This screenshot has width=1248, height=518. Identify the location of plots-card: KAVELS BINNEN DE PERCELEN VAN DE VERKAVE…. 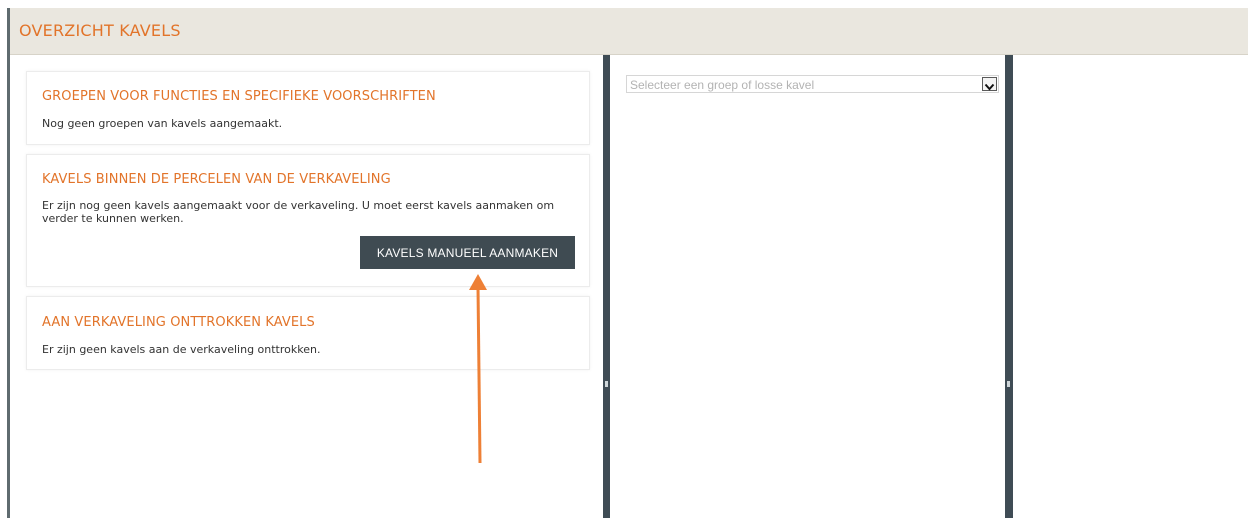
(308, 220).